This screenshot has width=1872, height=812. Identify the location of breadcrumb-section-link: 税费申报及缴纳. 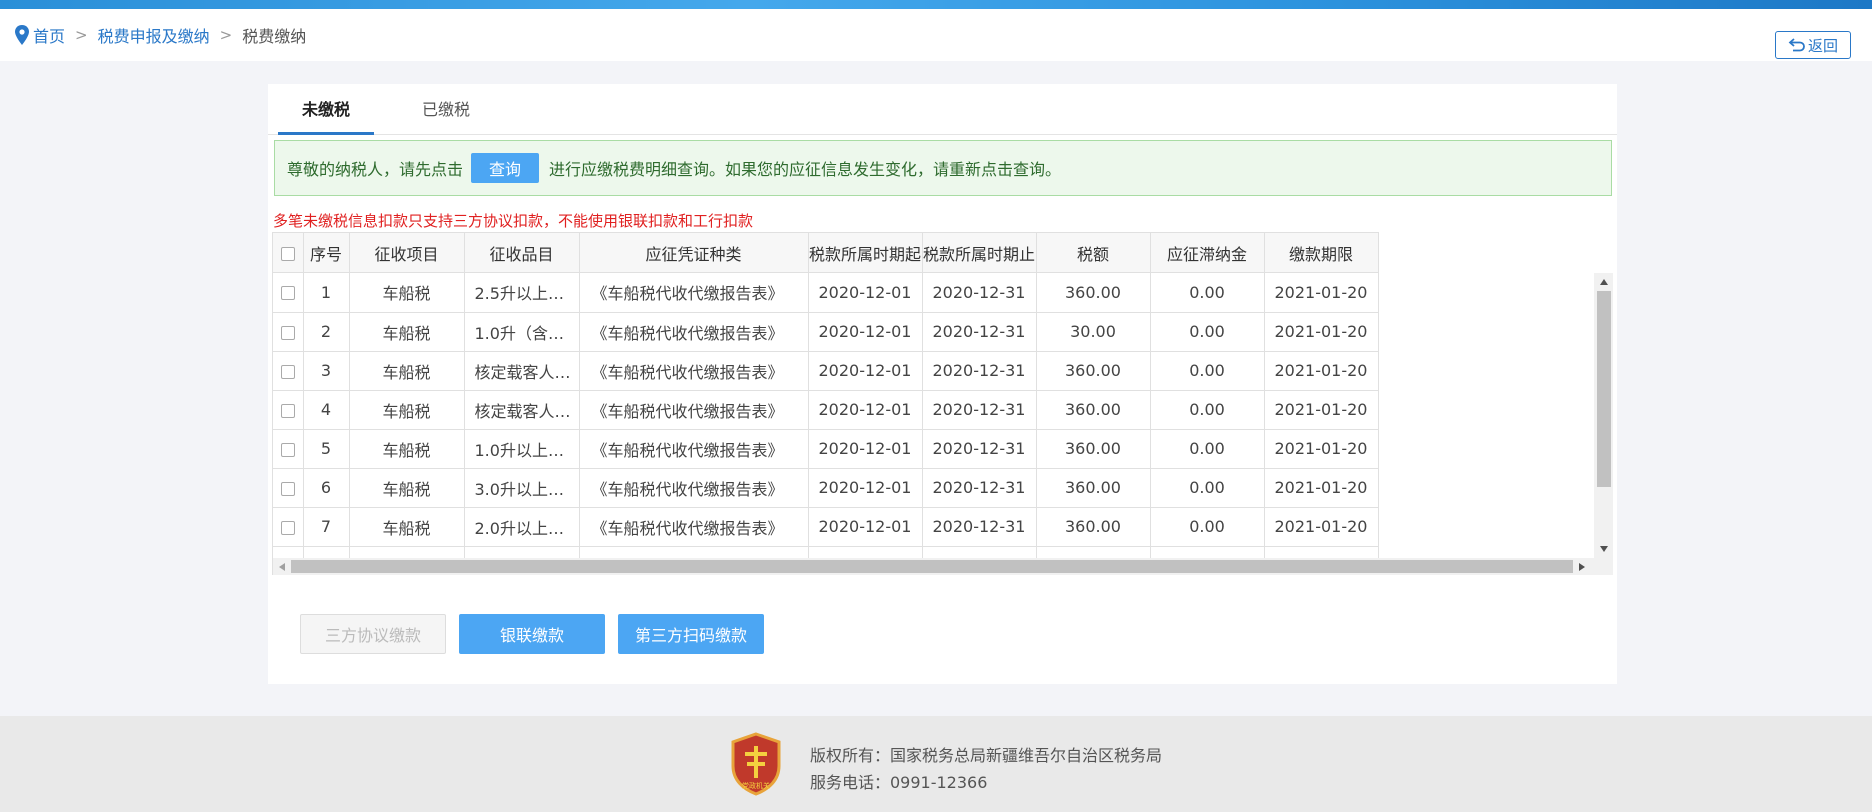
(154, 35).